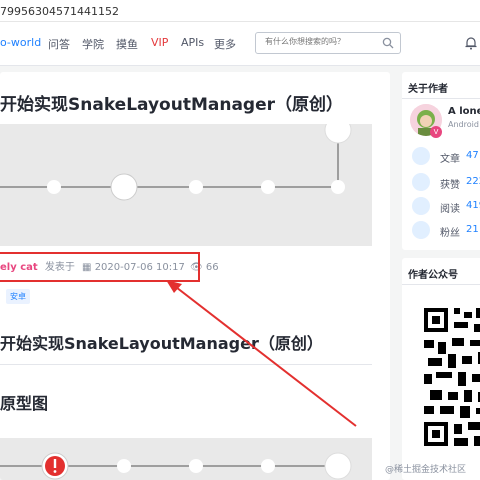 The image size is (480, 480). I want to click on search-input, so click(322, 41).